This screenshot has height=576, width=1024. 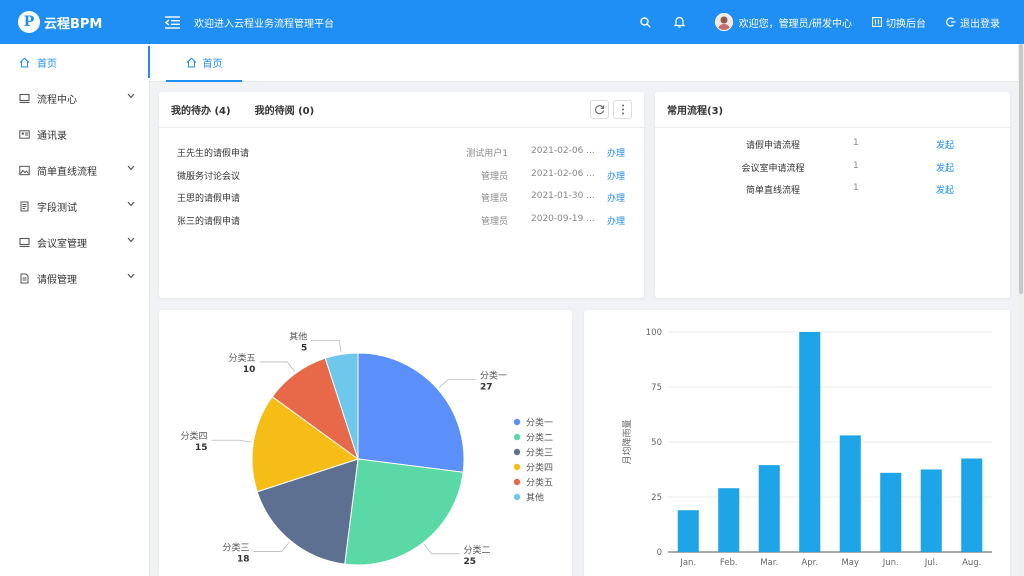 I want to click on todo-title: 王思的请假申请, so click(x=209, y=199).